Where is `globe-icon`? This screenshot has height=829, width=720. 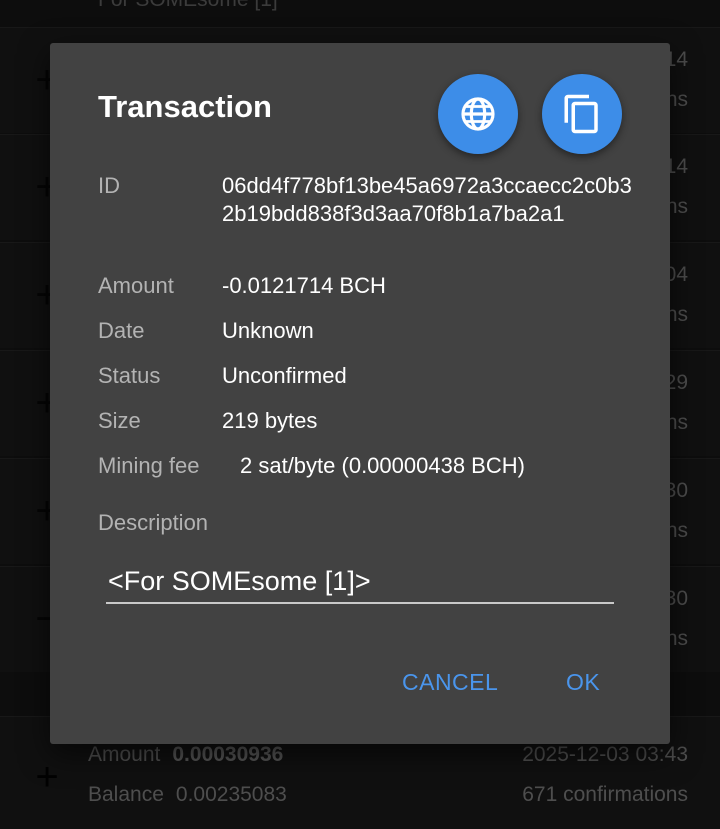
globe-icon is located at coordinates (478, 114).